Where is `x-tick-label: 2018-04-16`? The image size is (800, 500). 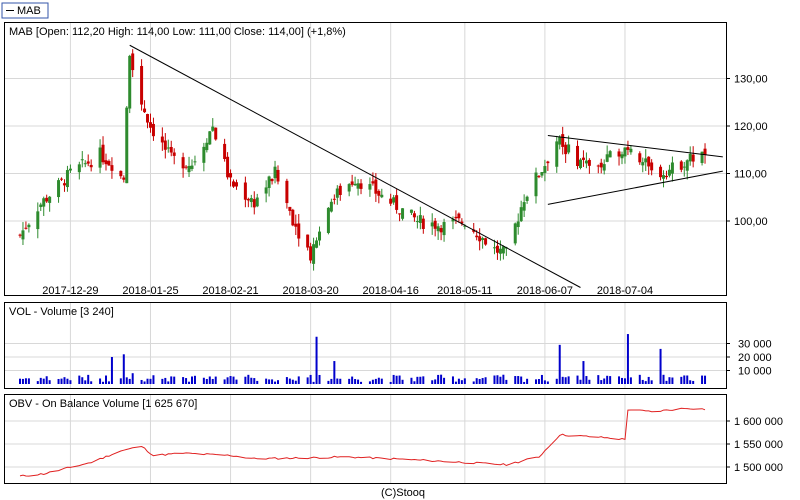 x-tick-label: 2018-04-16 is located at coordinates (391, 291).